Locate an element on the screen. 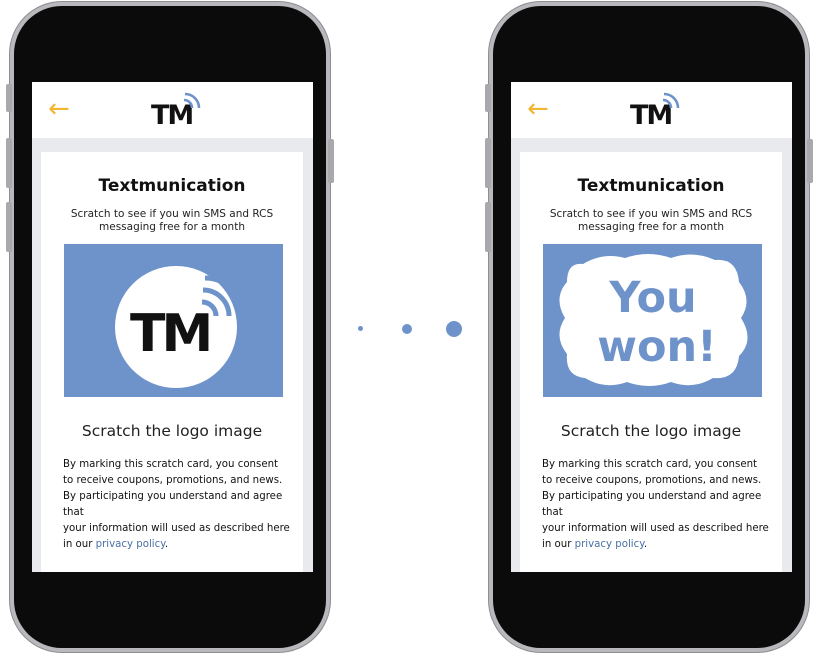 The width and height of the screenshot is (815, 654). tm-logo-badge-icon: TM is located at coordinates (180, 327).